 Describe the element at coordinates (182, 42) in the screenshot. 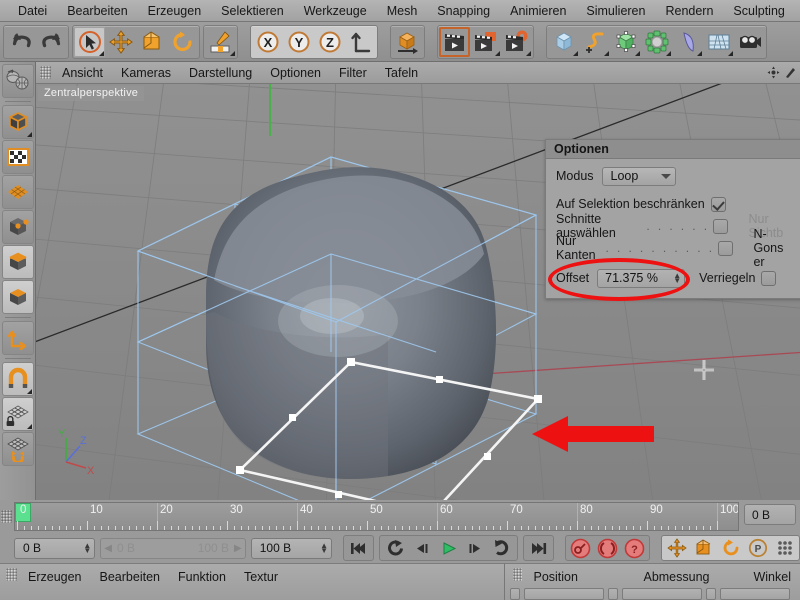

I see `rotate-tool-button` at that location.